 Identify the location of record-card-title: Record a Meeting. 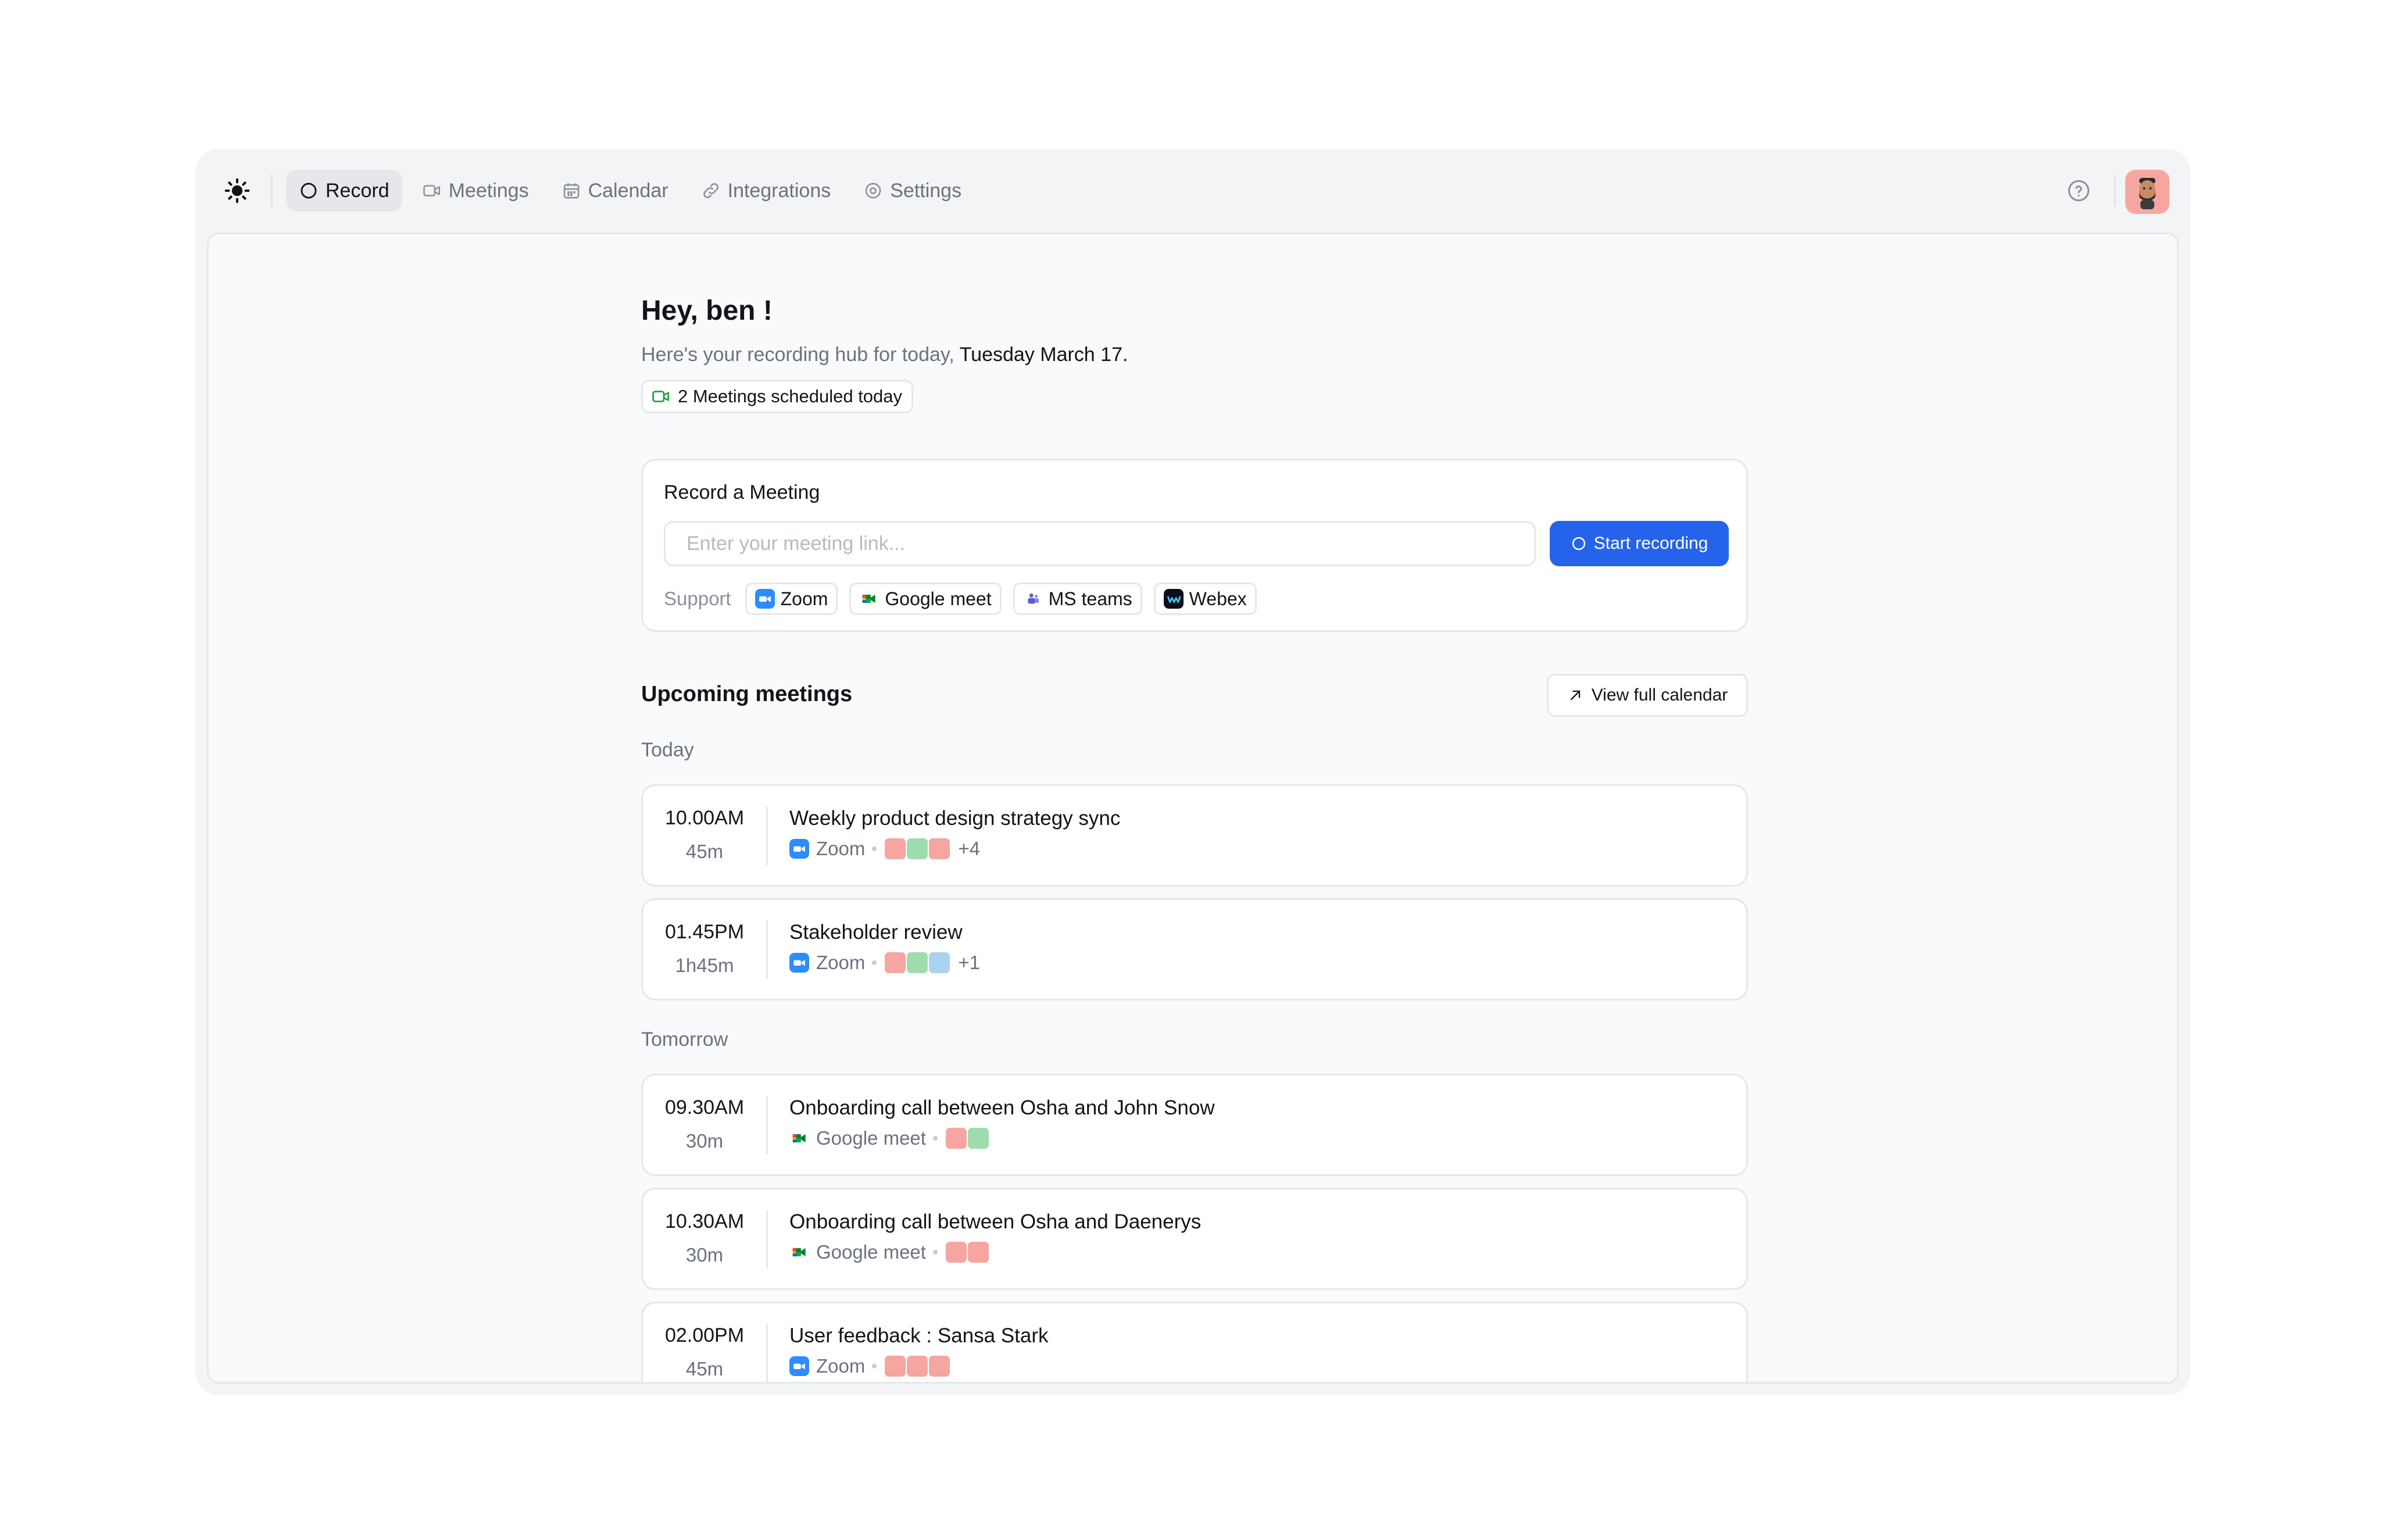
(742, 492).